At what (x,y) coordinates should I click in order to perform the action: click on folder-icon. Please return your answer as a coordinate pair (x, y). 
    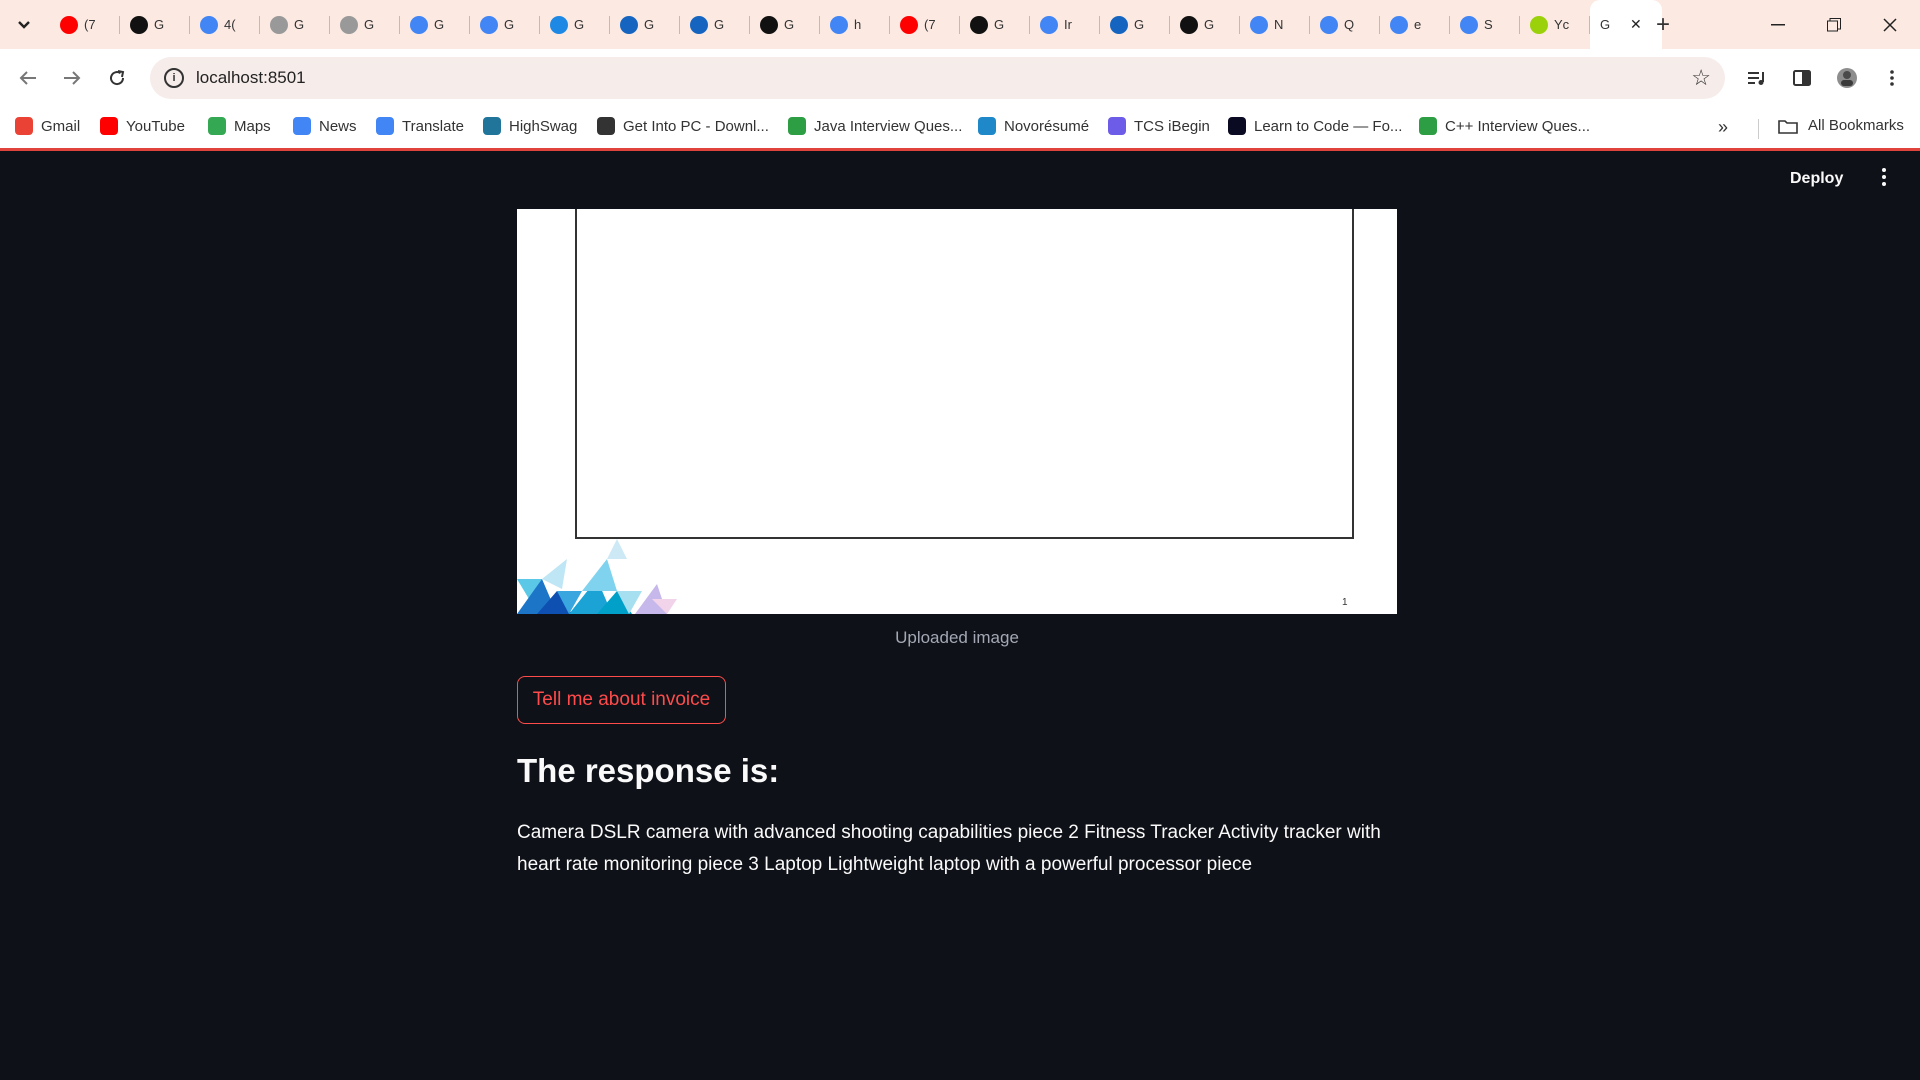
    Looking at the image, I should click on (1788, 126).